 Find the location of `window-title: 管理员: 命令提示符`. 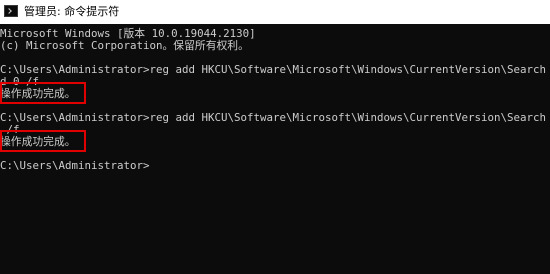

window-title: 管理员: 命令提示符 is located at coordinates (72, 11).